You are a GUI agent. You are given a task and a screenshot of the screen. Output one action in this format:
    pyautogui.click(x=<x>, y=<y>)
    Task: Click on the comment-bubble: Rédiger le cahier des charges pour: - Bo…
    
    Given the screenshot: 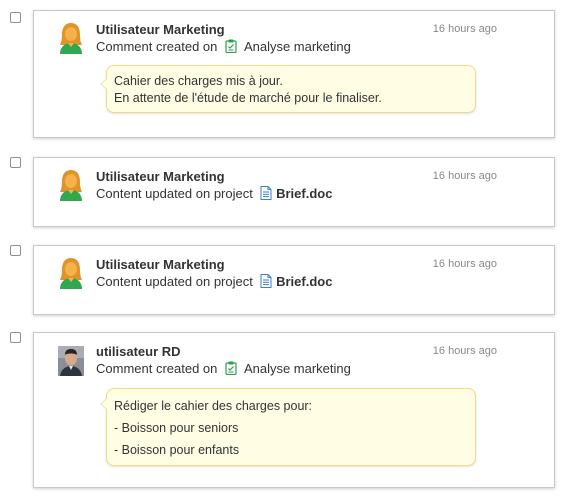 What is the action you would take?
    pyautogui.click(x=288, y=427)
    